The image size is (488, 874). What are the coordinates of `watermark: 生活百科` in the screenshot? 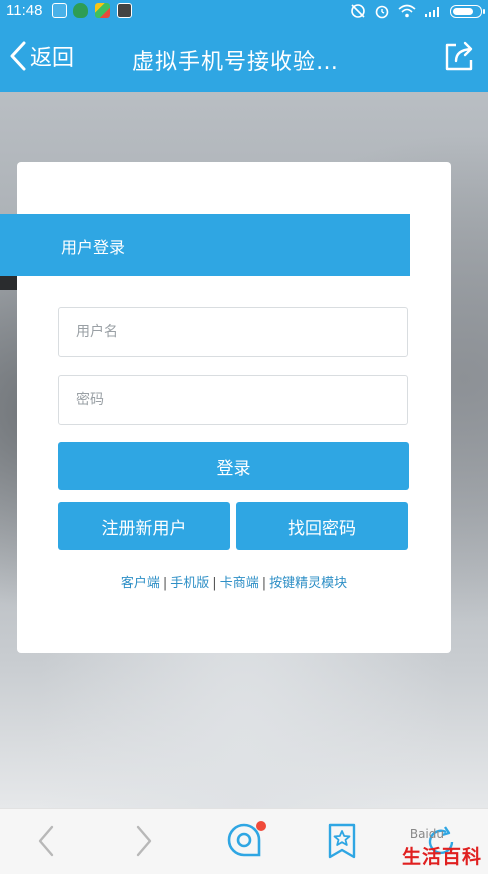 It's located at (441, 857).